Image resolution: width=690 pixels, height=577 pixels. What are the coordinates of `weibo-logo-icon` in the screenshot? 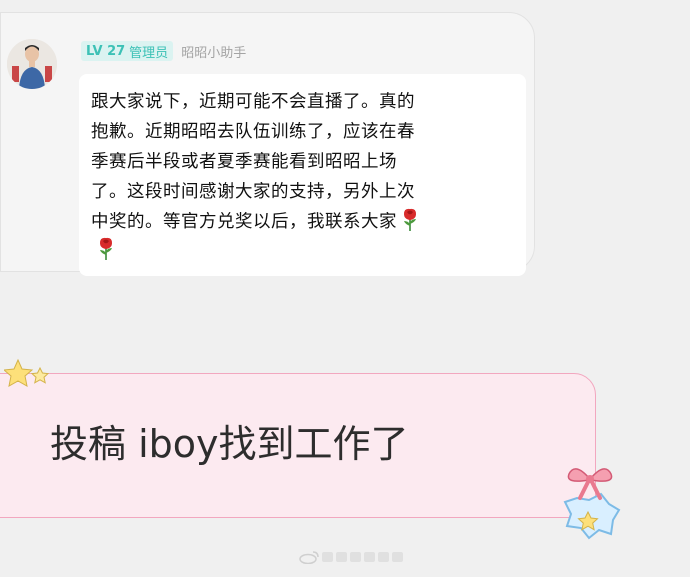 It's located at (309, 557).